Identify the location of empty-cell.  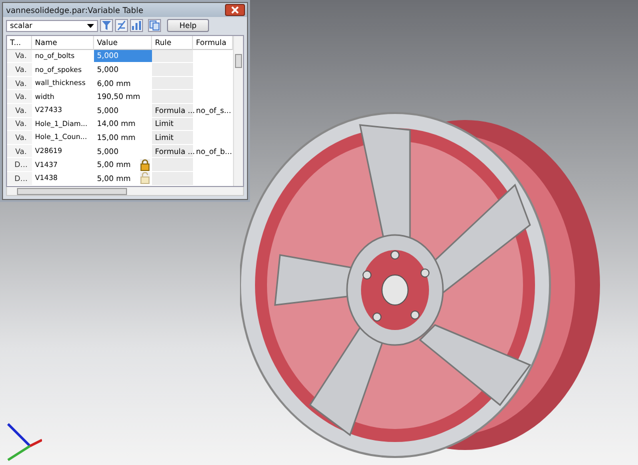
(172, 70).